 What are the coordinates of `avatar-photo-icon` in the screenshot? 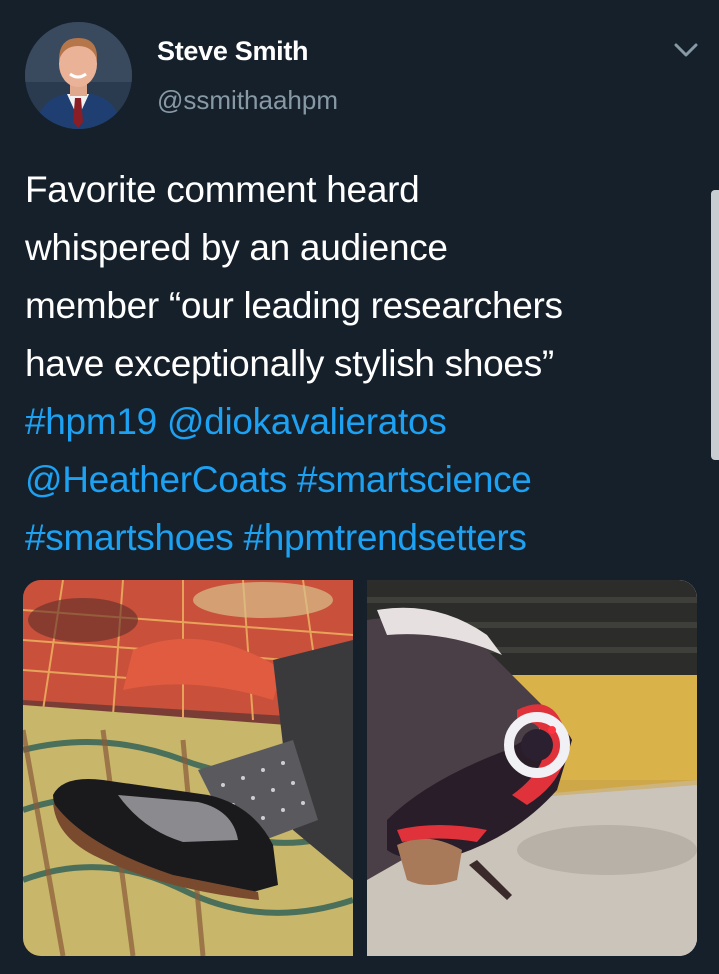 It's located at (78, 75).